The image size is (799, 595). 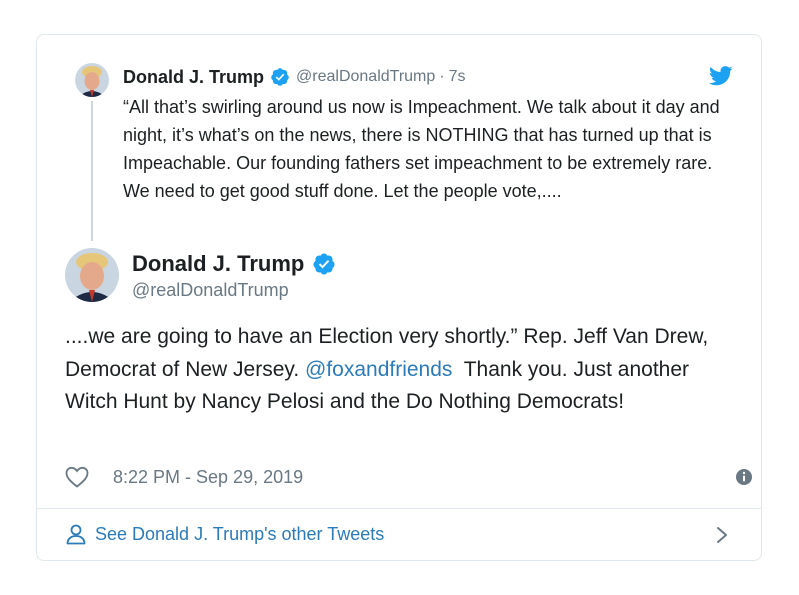 I want to click on parent-tweet-time: 7s, so click(x=457, y=77).